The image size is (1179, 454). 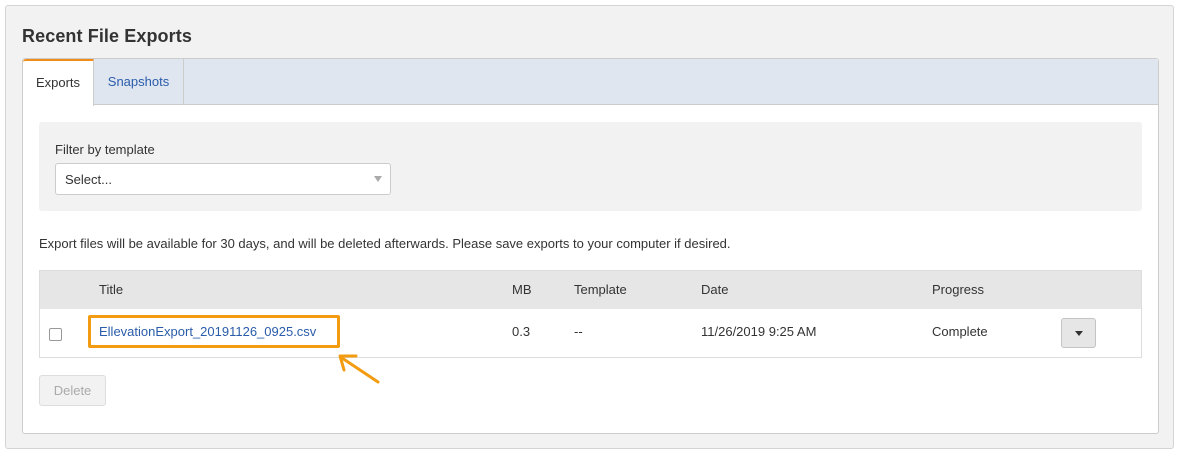 What do you see at coordinates (105, 149) in the screenshot?
I see `filter-label: Filter by template` at bounding box center [105, 149].